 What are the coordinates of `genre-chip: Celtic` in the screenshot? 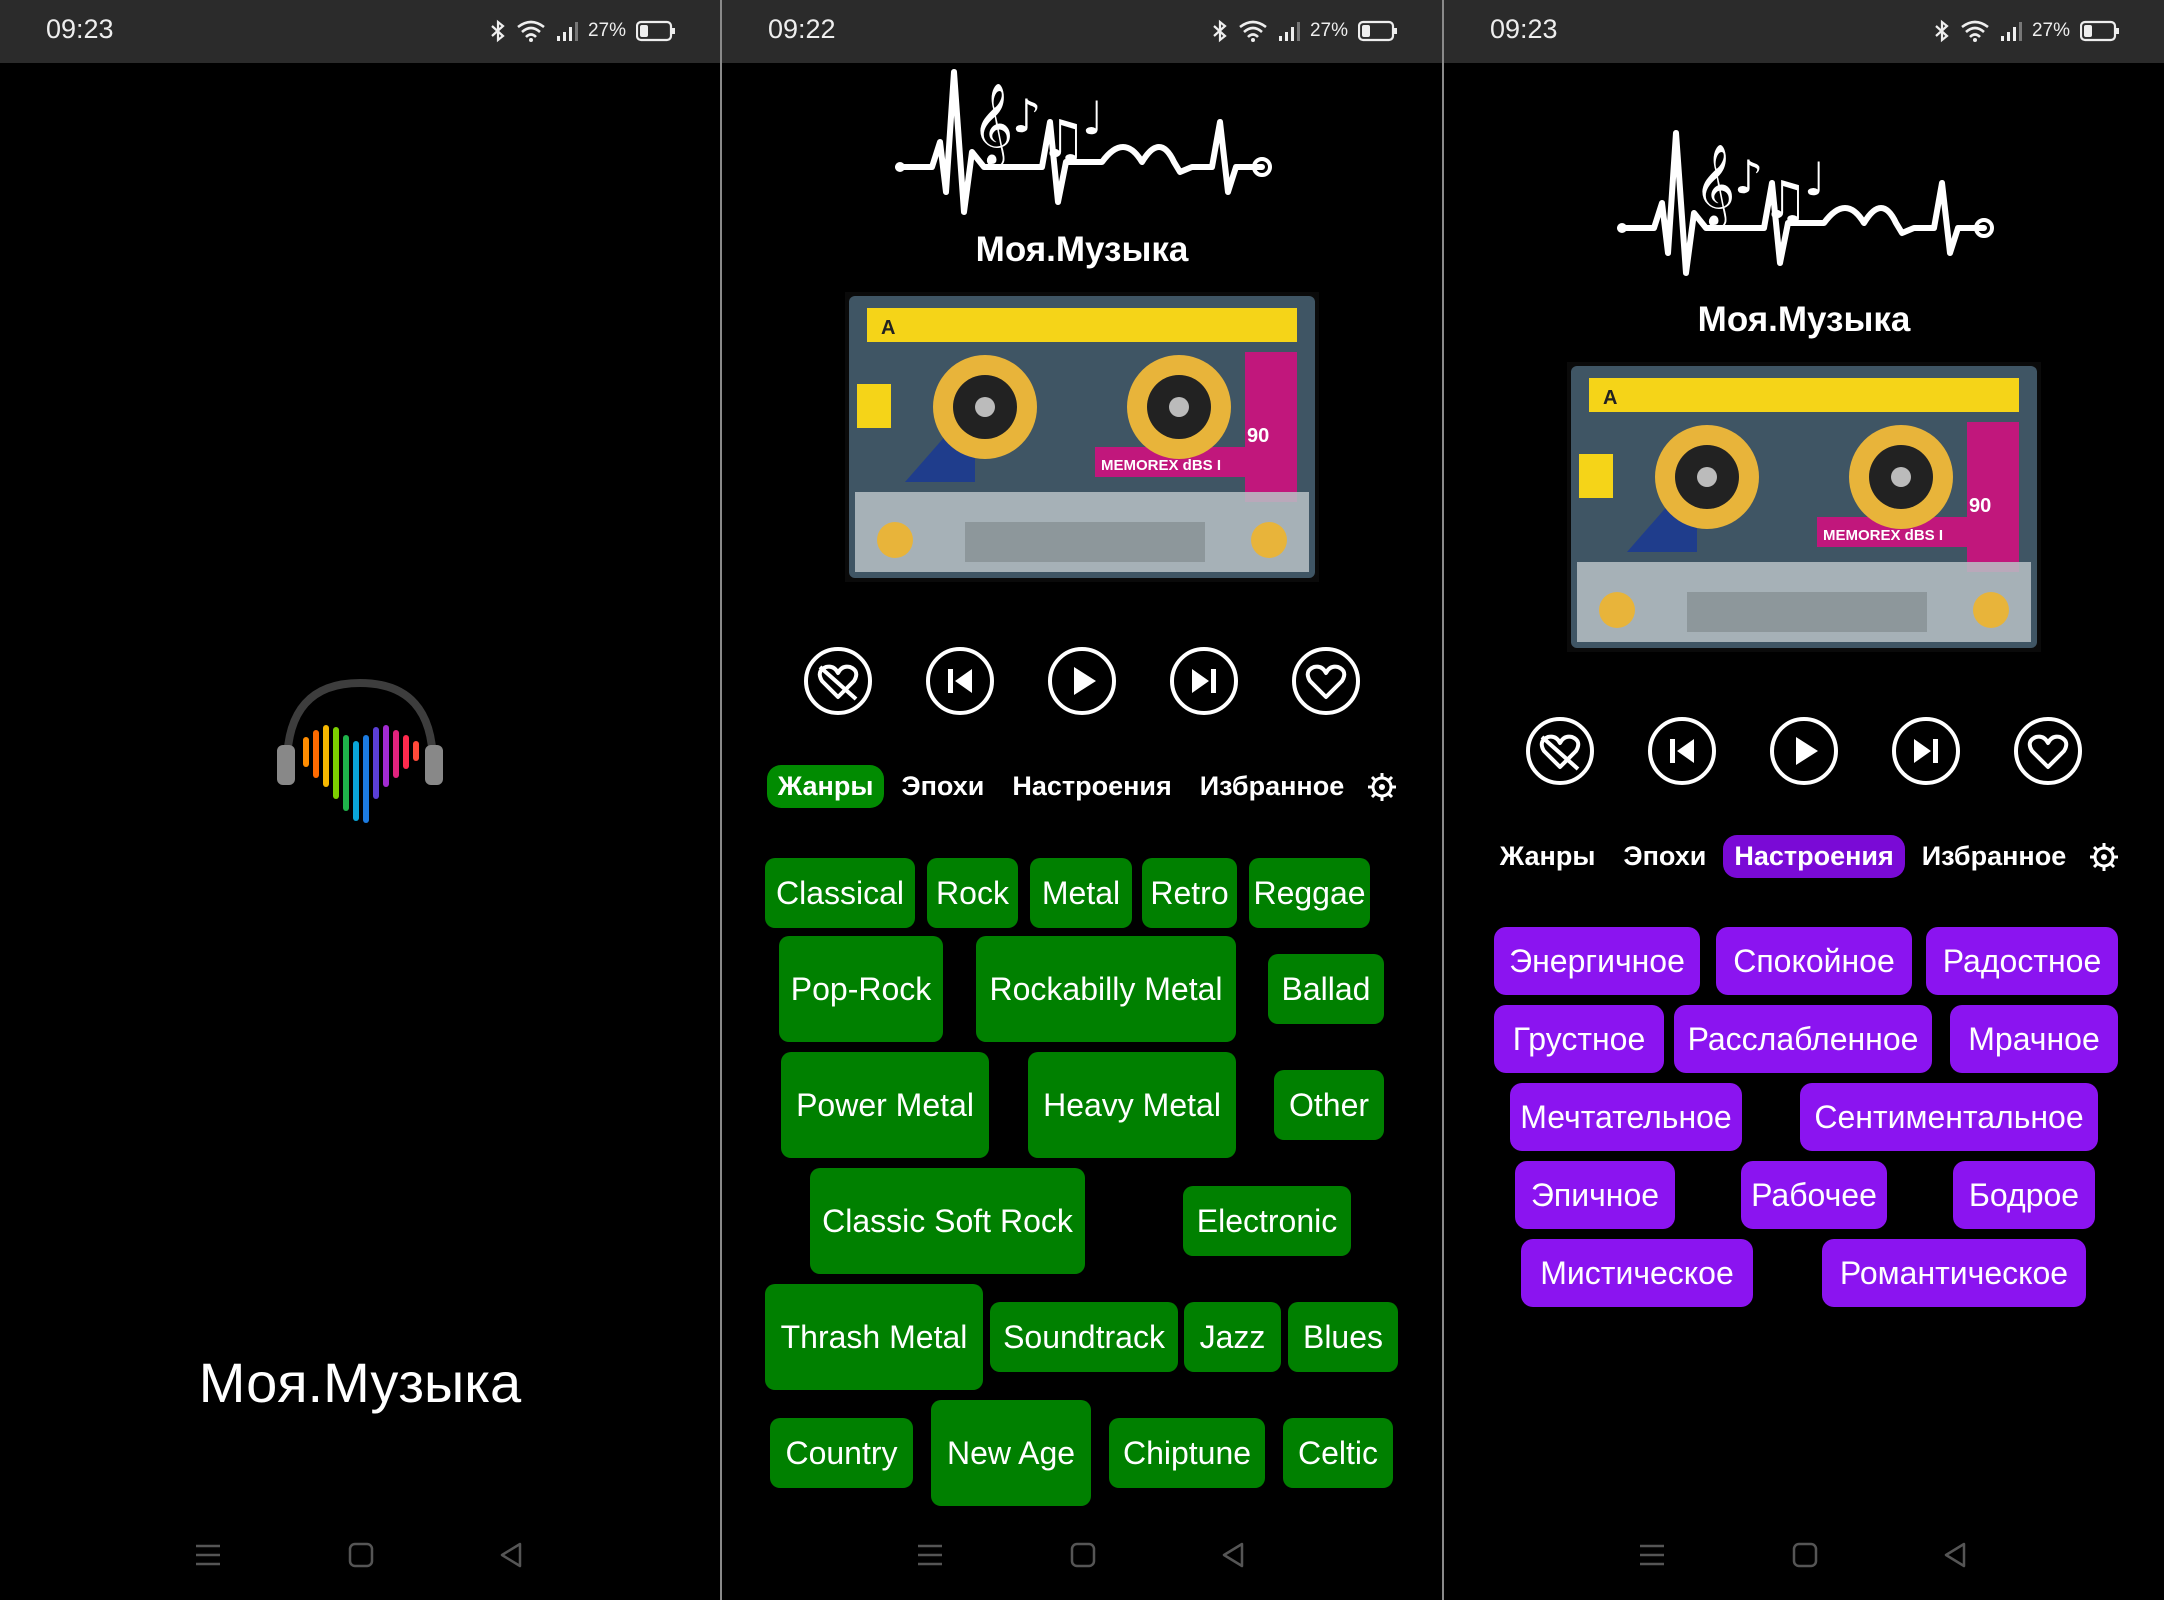 It's located at (1338, 1453).